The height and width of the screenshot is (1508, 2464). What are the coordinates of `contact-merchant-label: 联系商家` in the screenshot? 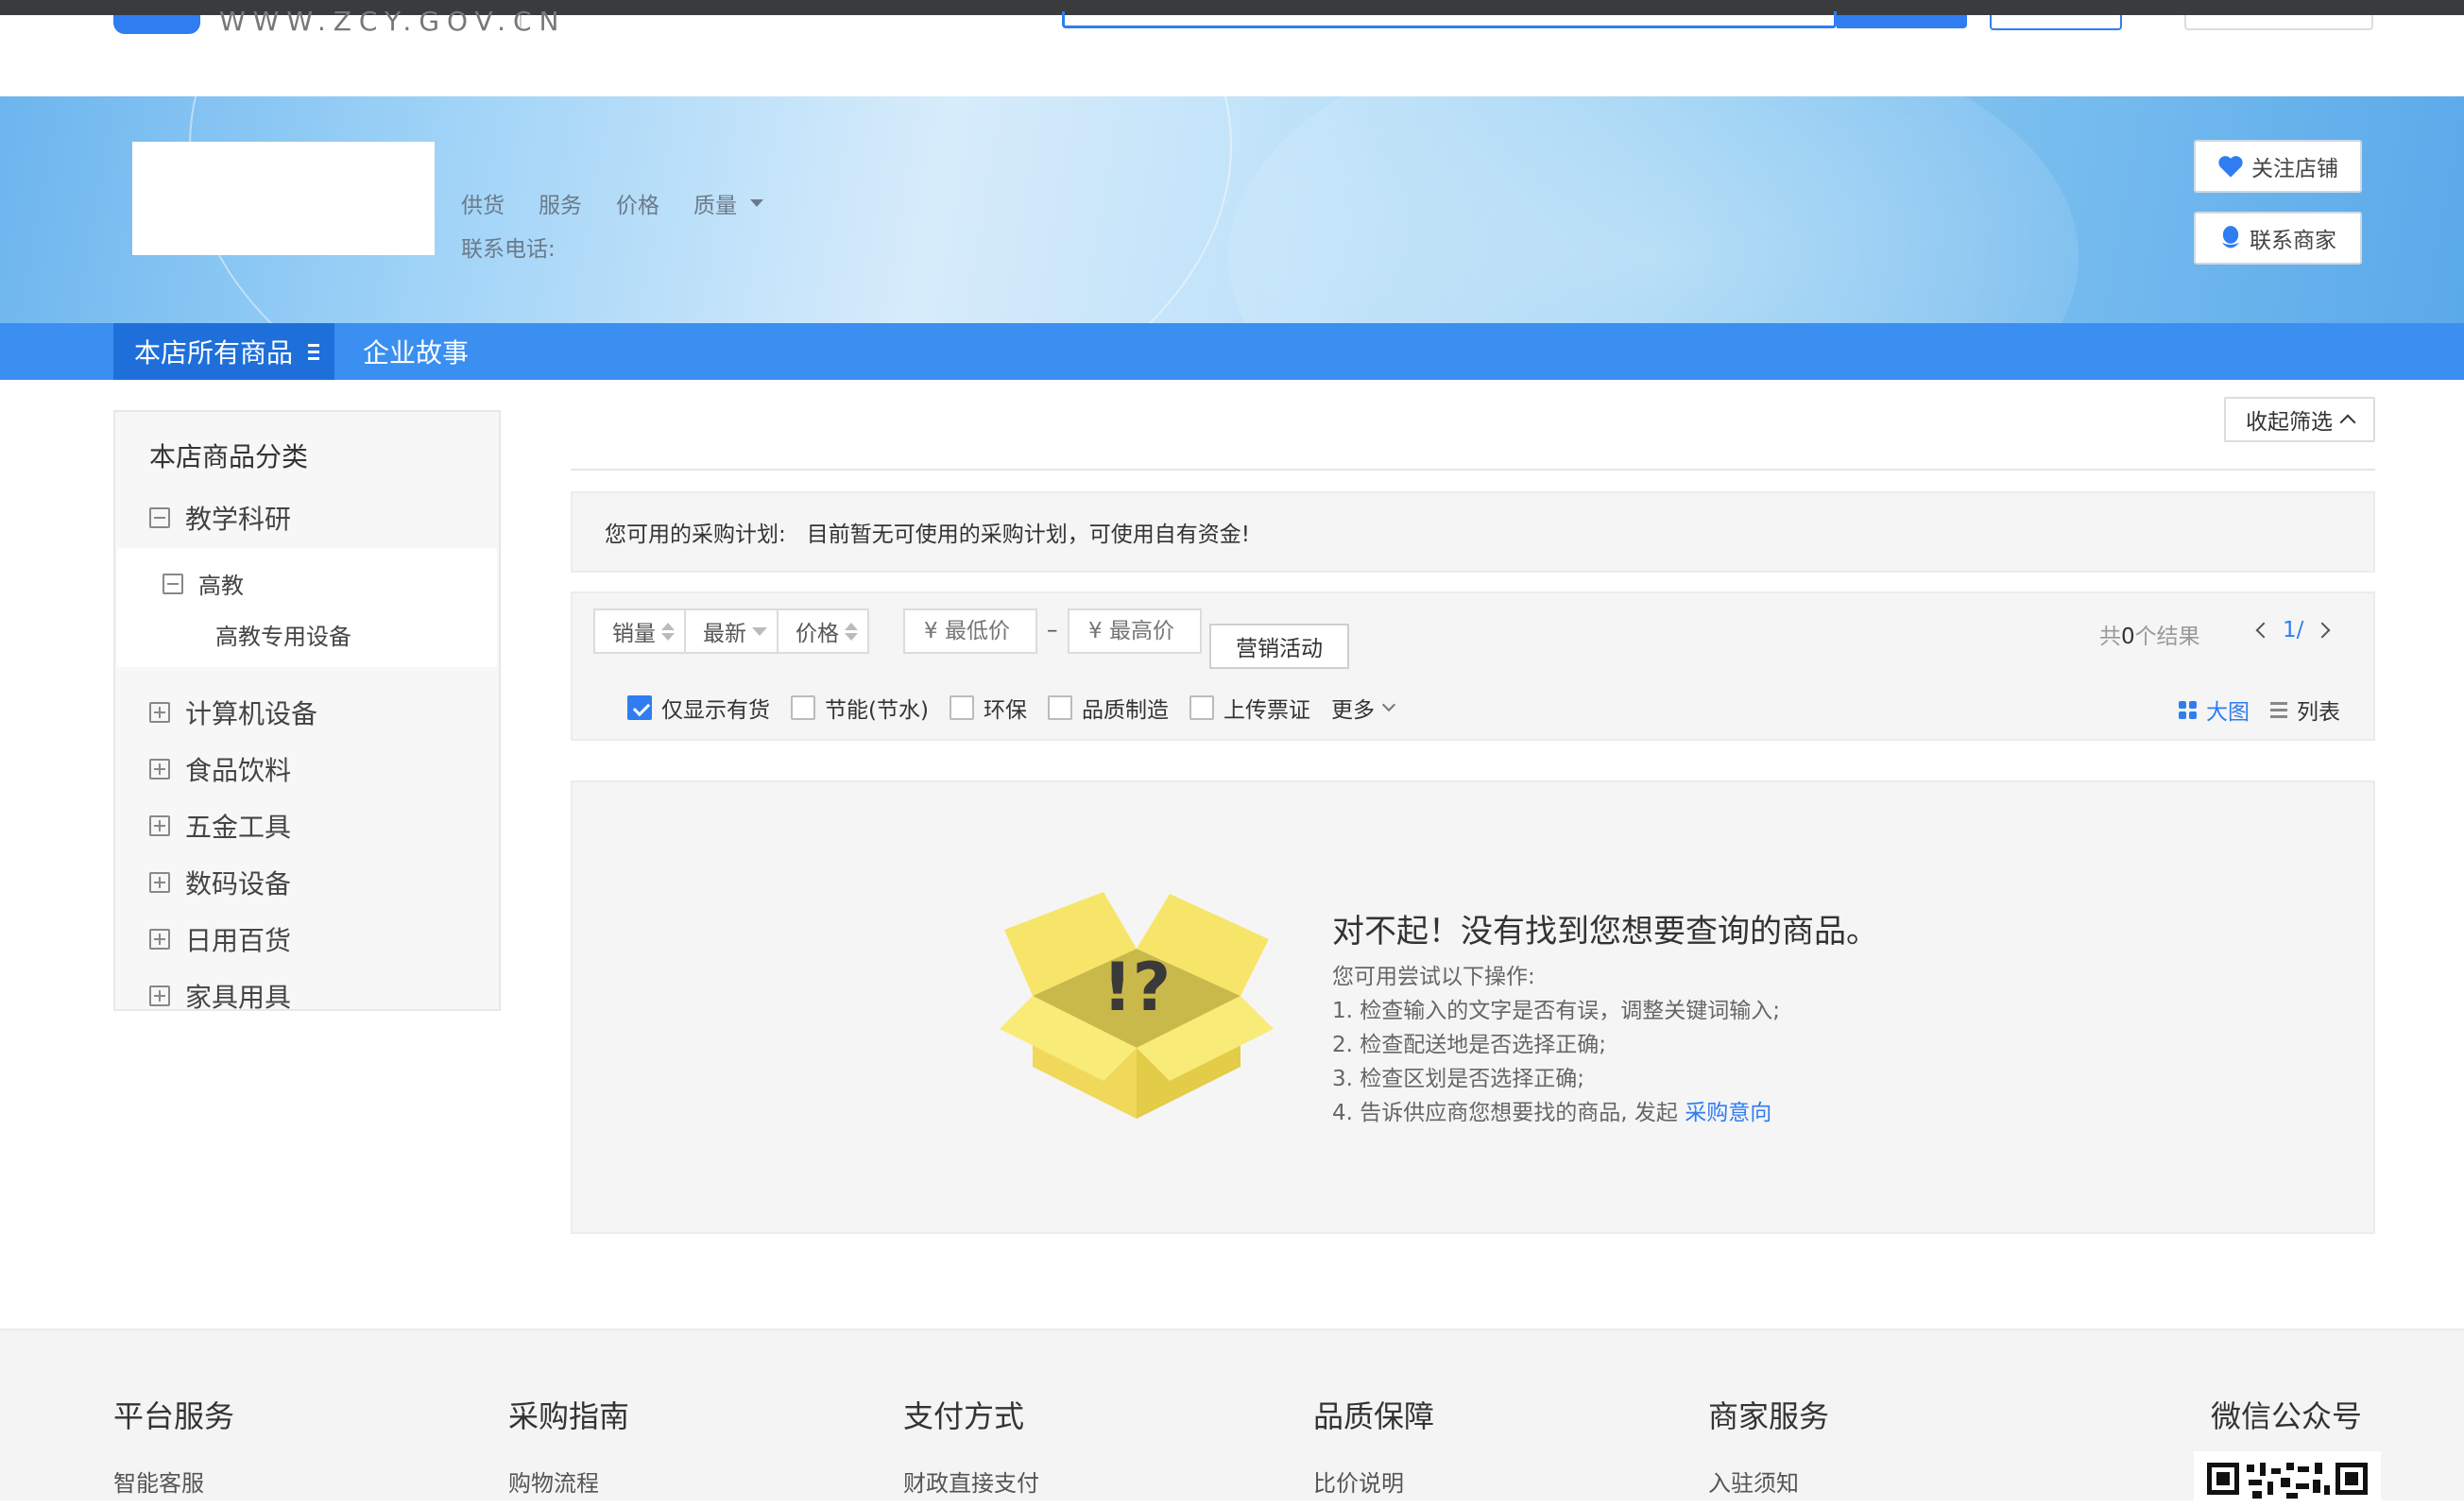 It's located at (2293, 241).